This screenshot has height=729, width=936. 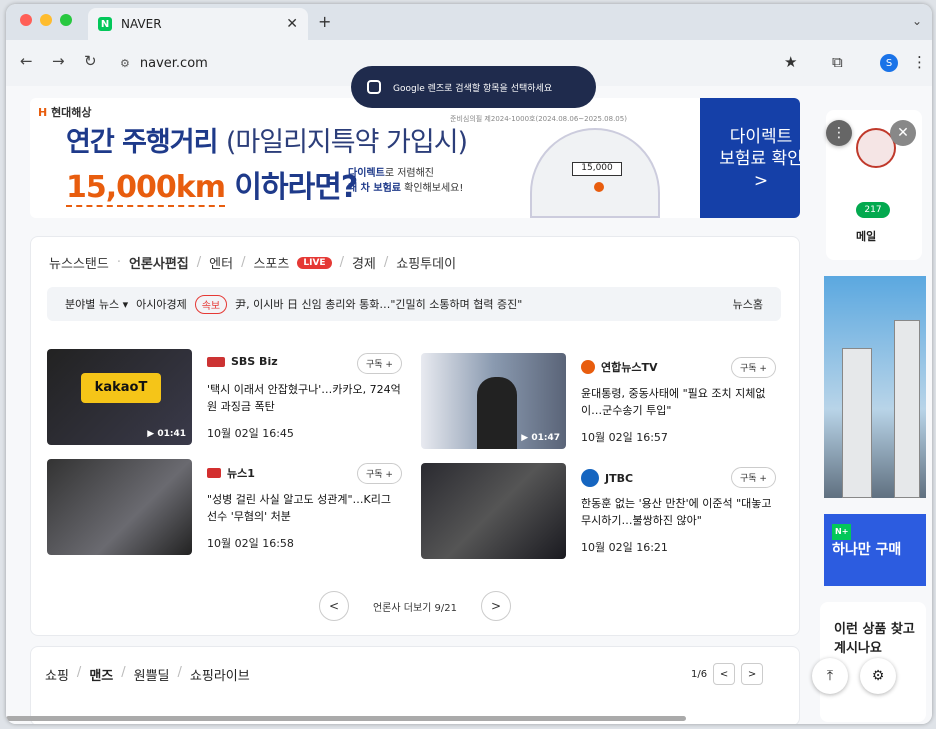 I want to click on mail-label: 메일, so click(x=866, y=236).